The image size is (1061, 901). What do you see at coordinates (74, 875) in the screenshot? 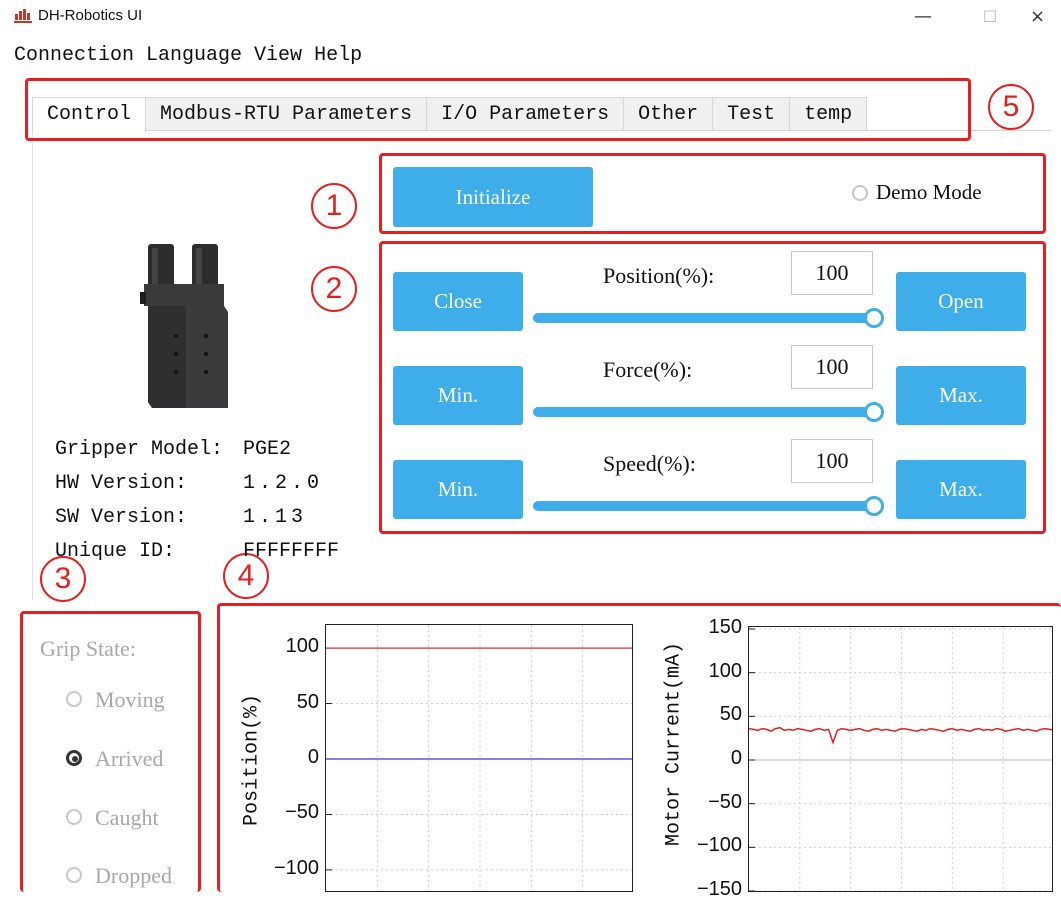
I see `grip-state-dropped-radio` at bounding box center [74, 875].